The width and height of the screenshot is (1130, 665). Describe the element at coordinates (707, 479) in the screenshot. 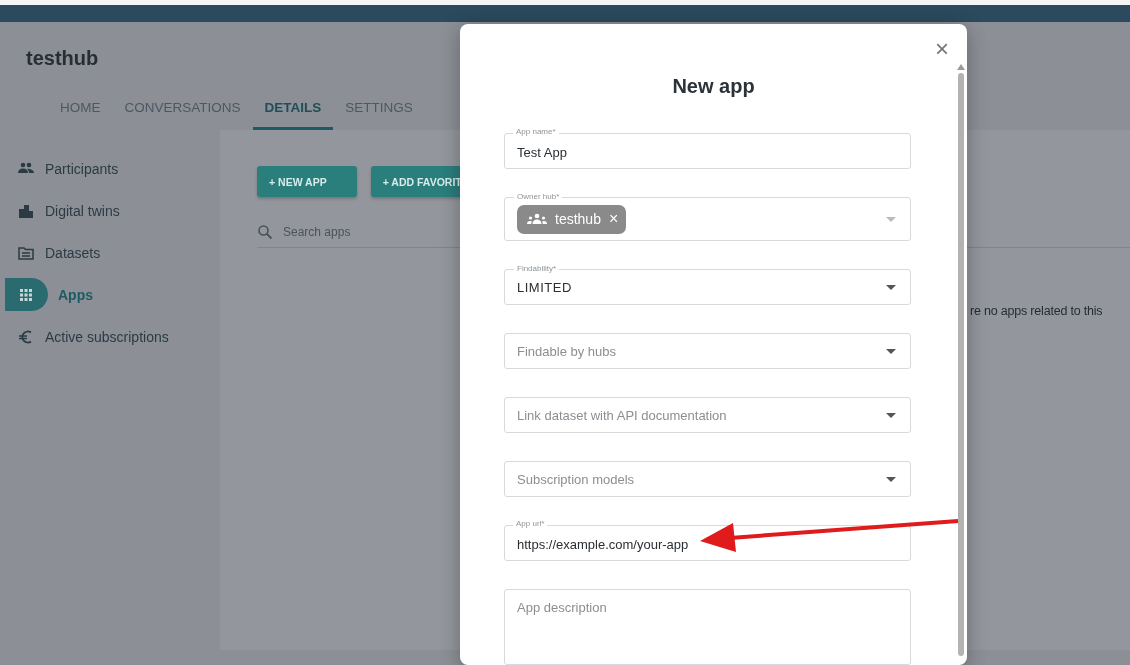

I see `dropdown-field: Subscription models` at that location.